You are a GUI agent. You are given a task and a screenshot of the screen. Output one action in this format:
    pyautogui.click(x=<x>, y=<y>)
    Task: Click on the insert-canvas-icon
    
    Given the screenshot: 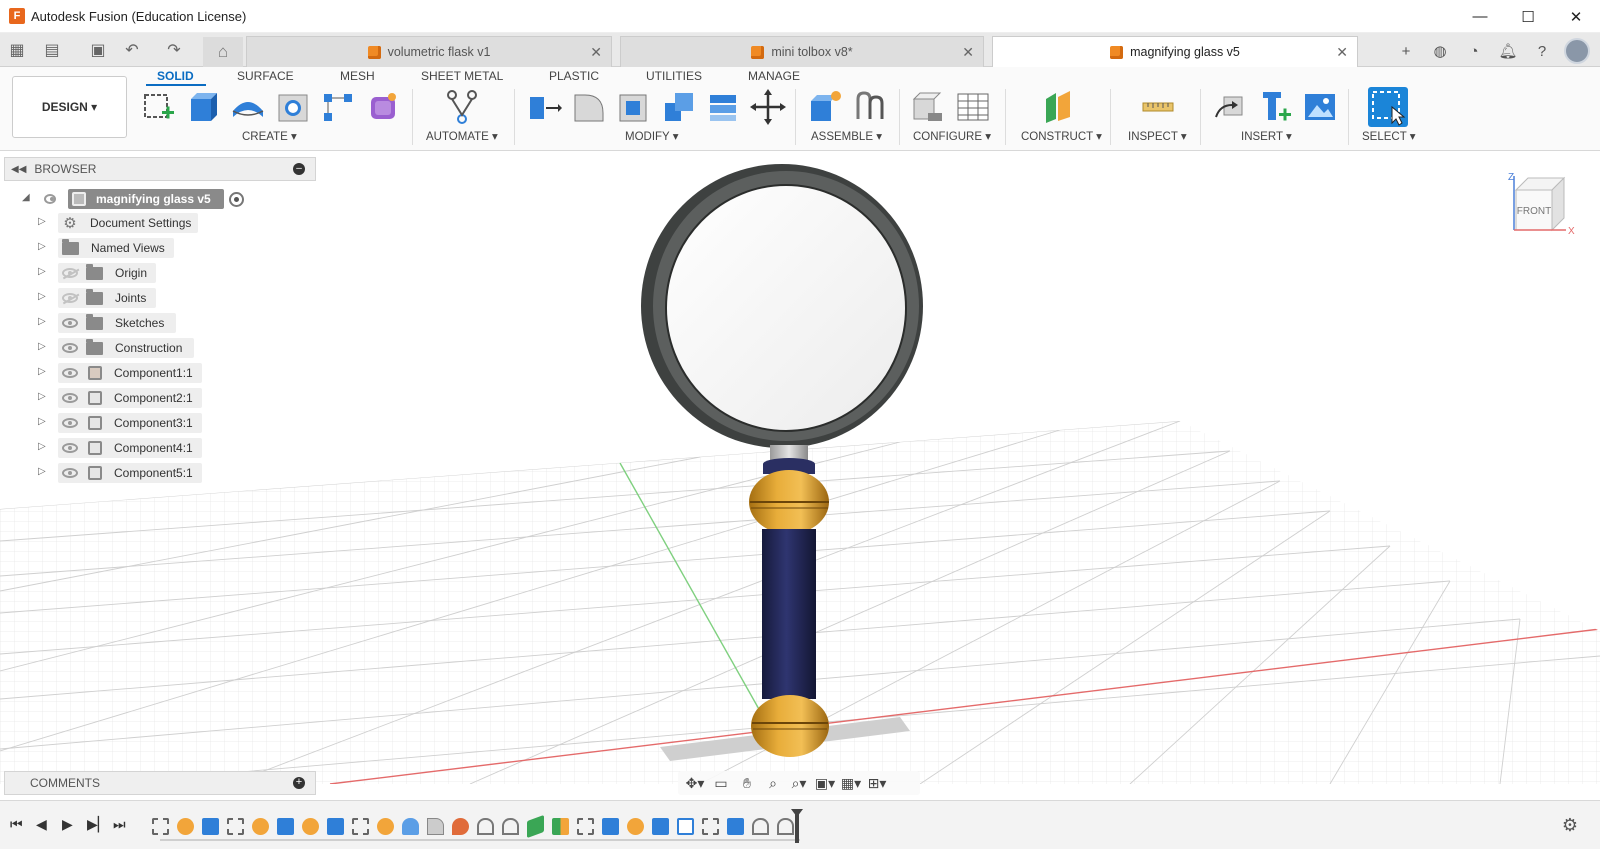 What is the action you would take?
    pyautogui.click(x=1320, y=107)
    